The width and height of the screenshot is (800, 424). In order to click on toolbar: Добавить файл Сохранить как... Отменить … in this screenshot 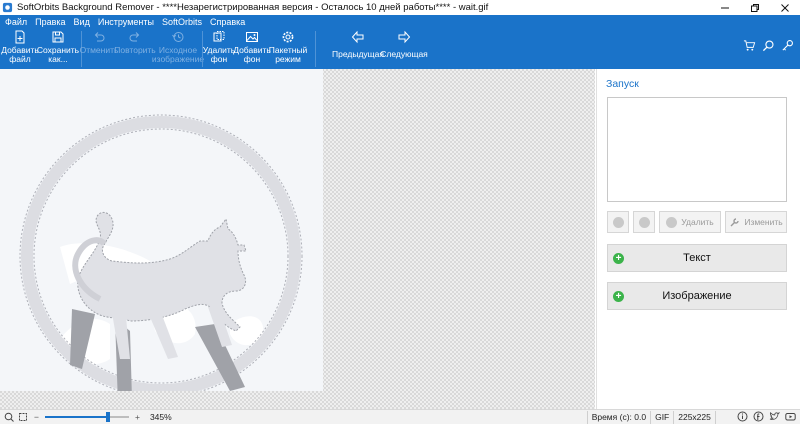, I will do `click(400, 49)`.